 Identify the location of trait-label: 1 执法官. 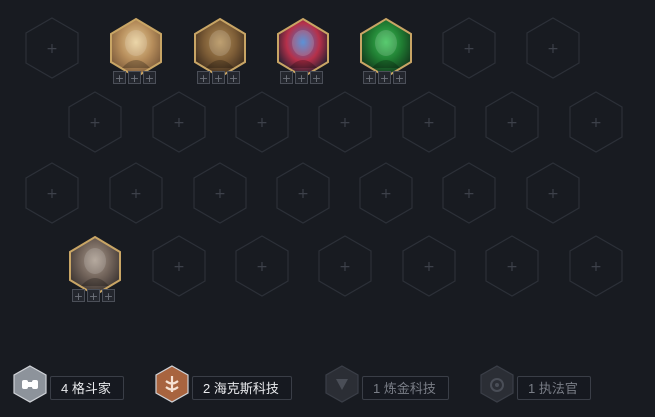
(554, 388).